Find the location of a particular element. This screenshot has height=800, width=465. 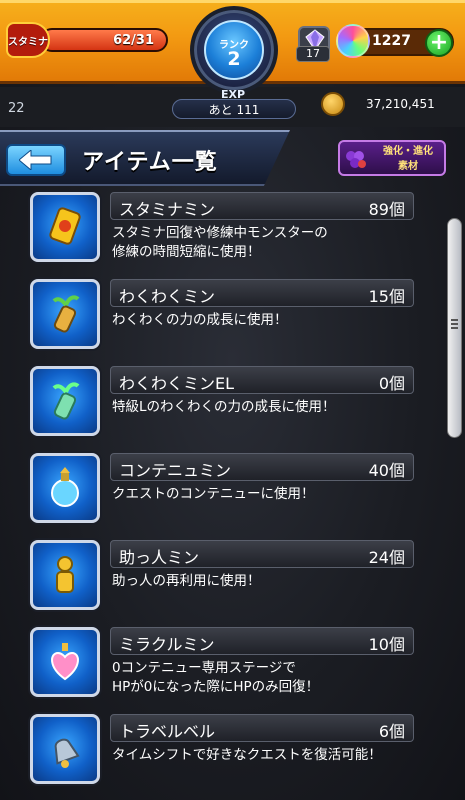

stamina-bar: 62/31 is located at coordinates (104, 40).